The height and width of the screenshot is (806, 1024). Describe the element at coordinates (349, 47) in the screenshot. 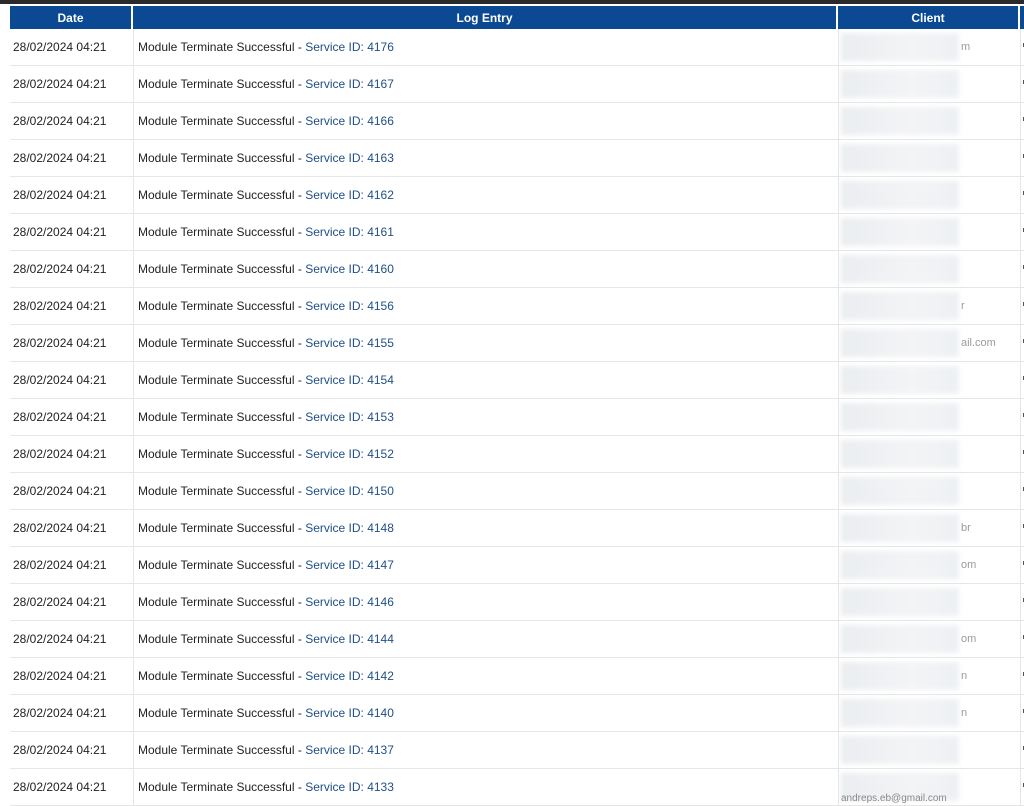

I see `service-id-link: Service ID: 4176` at that location.